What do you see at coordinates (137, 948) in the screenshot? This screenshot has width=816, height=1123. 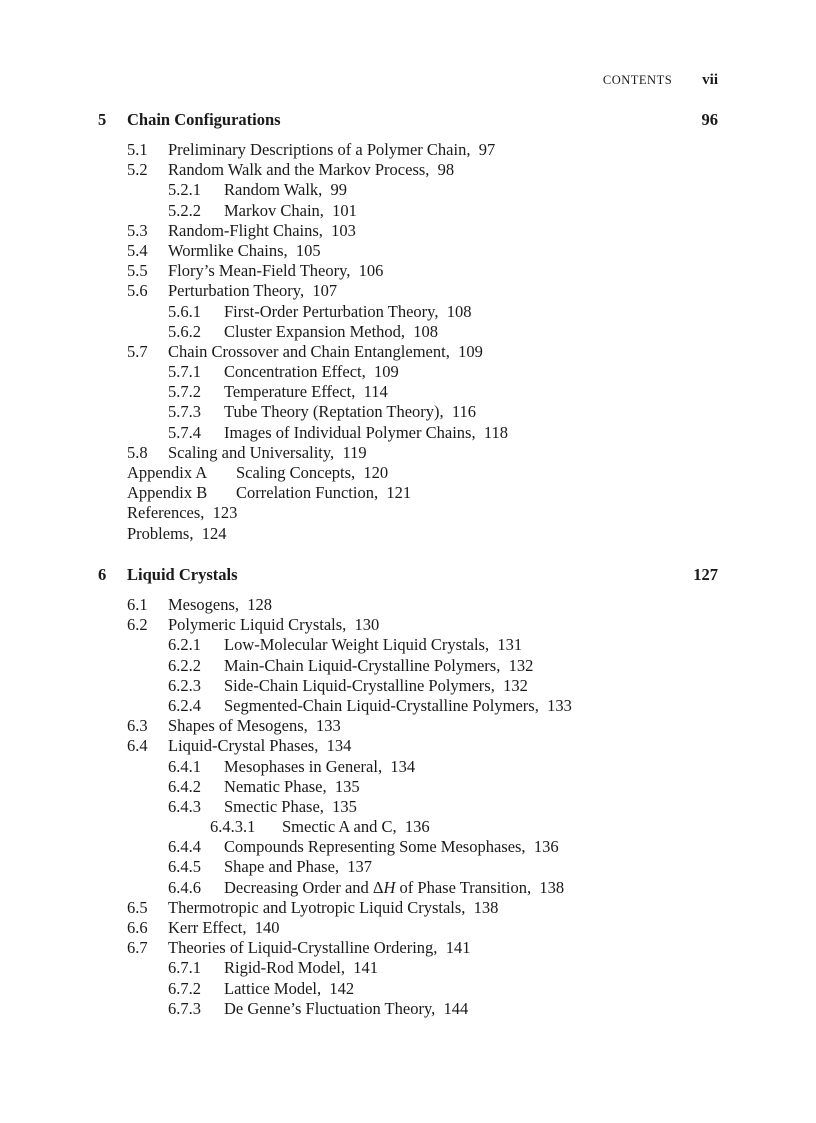 I see `toc-entry-number: 6.7` at bounding box center [137, 948].